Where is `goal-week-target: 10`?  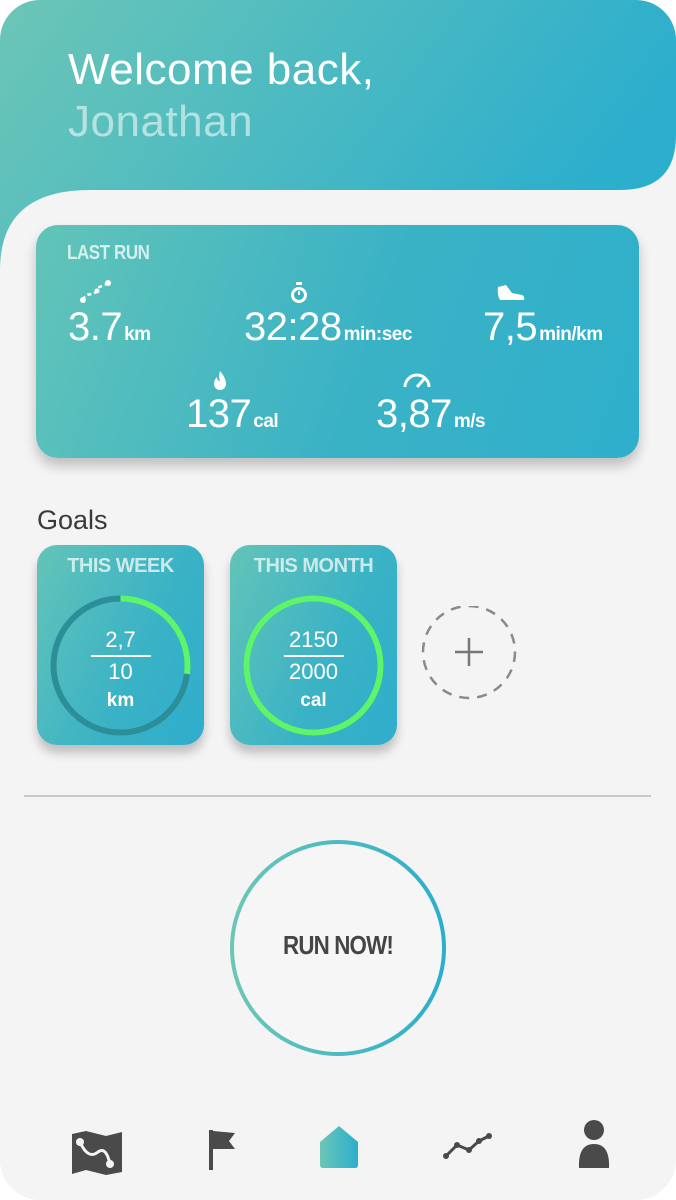 goal-week-target: 10 is located at coordinates (120, 671).